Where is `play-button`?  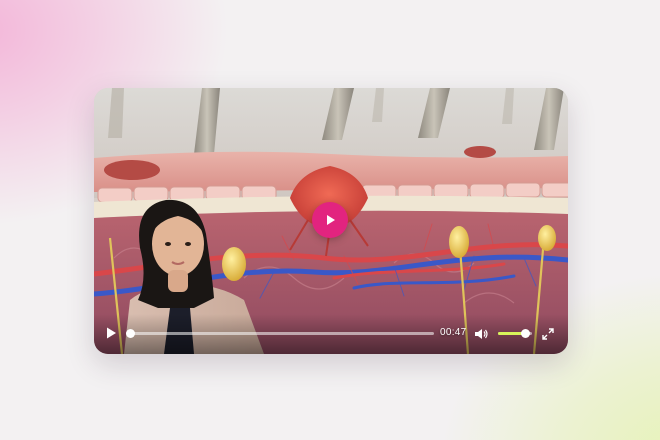
play-button is located at coordinates (111, 333).